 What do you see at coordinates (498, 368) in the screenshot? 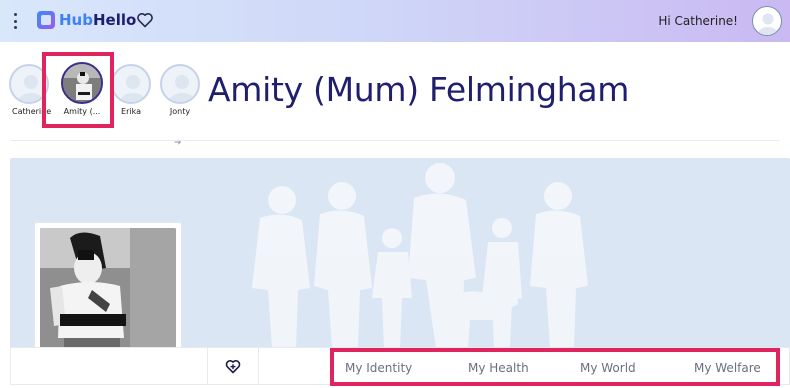
I see `tab-my-health: My Health` at bounding box center [498, 368].